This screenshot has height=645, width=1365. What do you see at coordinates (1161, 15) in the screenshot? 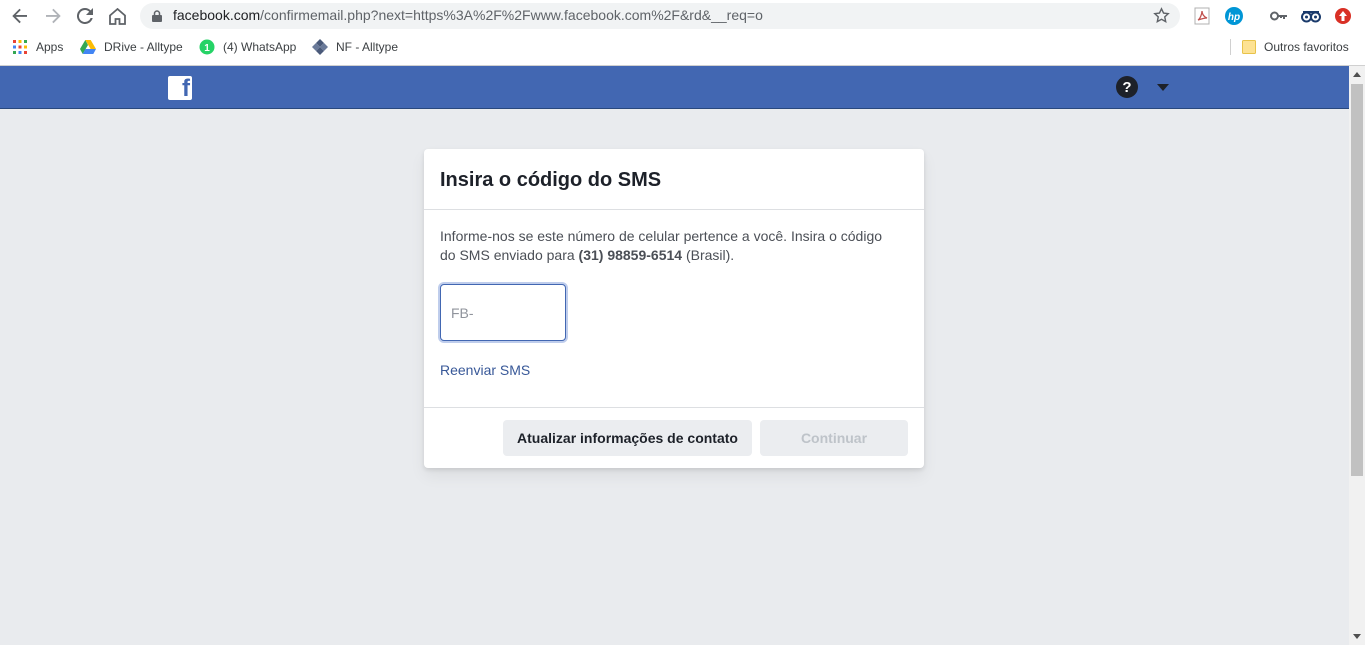
I see `bookmark-star-icon` at bounding box center [1161, 15].